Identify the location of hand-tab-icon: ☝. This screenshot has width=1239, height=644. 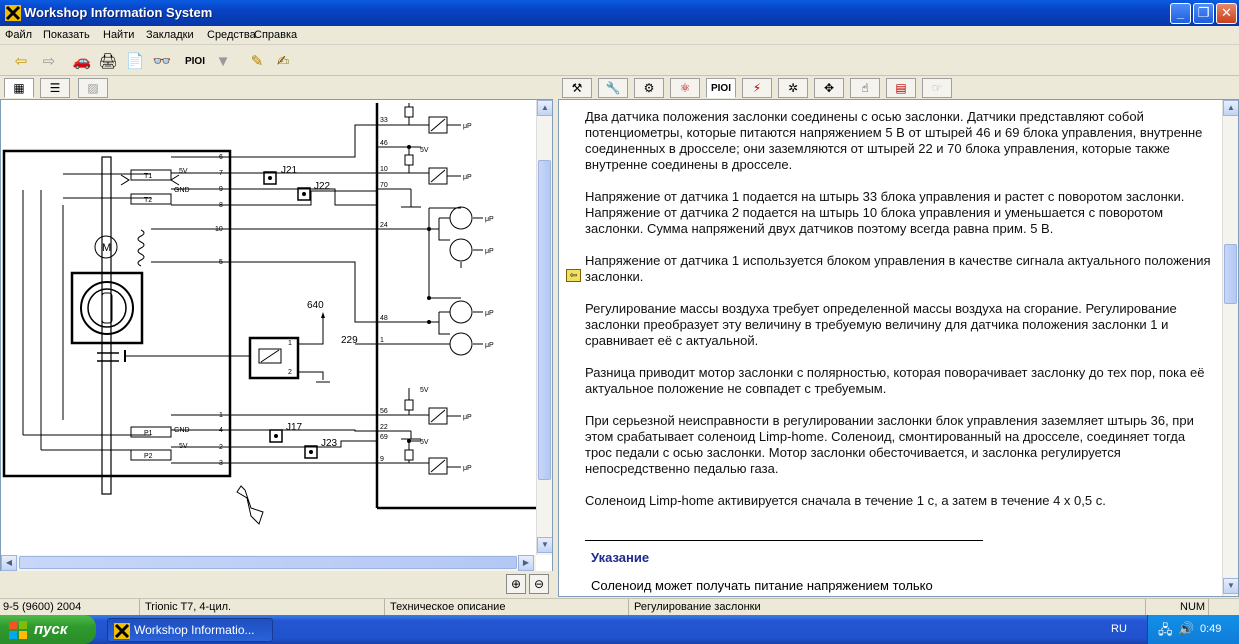
(865, 88).